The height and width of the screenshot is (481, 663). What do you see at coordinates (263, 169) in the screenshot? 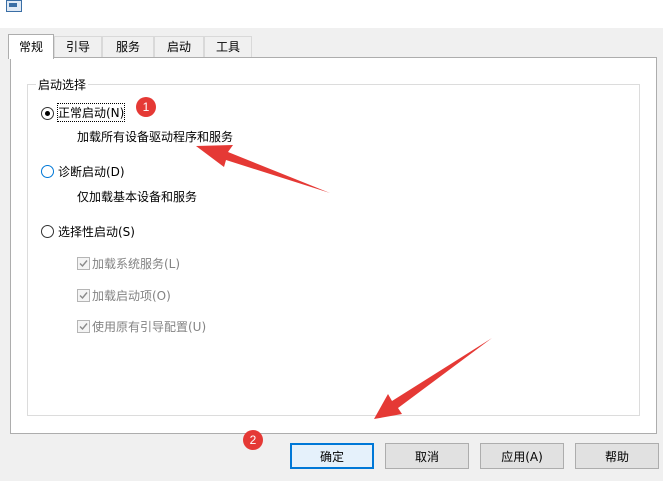
I see `arrow-to-normal-startup-icon` at bounding box center [263, 169].